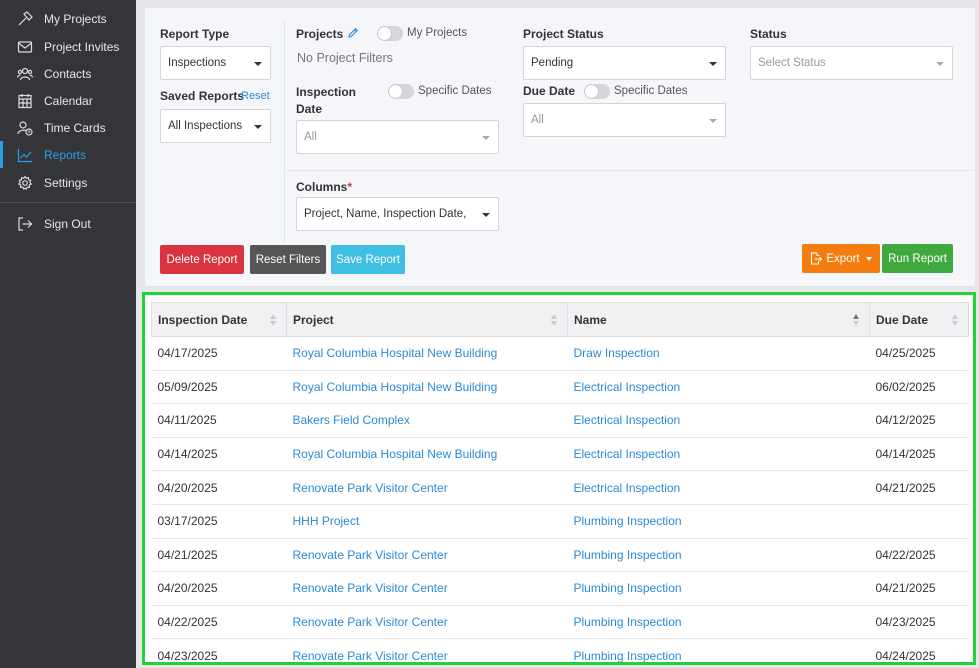 The width and height of the screenshot is (979, 668). I want to click on due-date-label: Due Date, so click(549, 91).